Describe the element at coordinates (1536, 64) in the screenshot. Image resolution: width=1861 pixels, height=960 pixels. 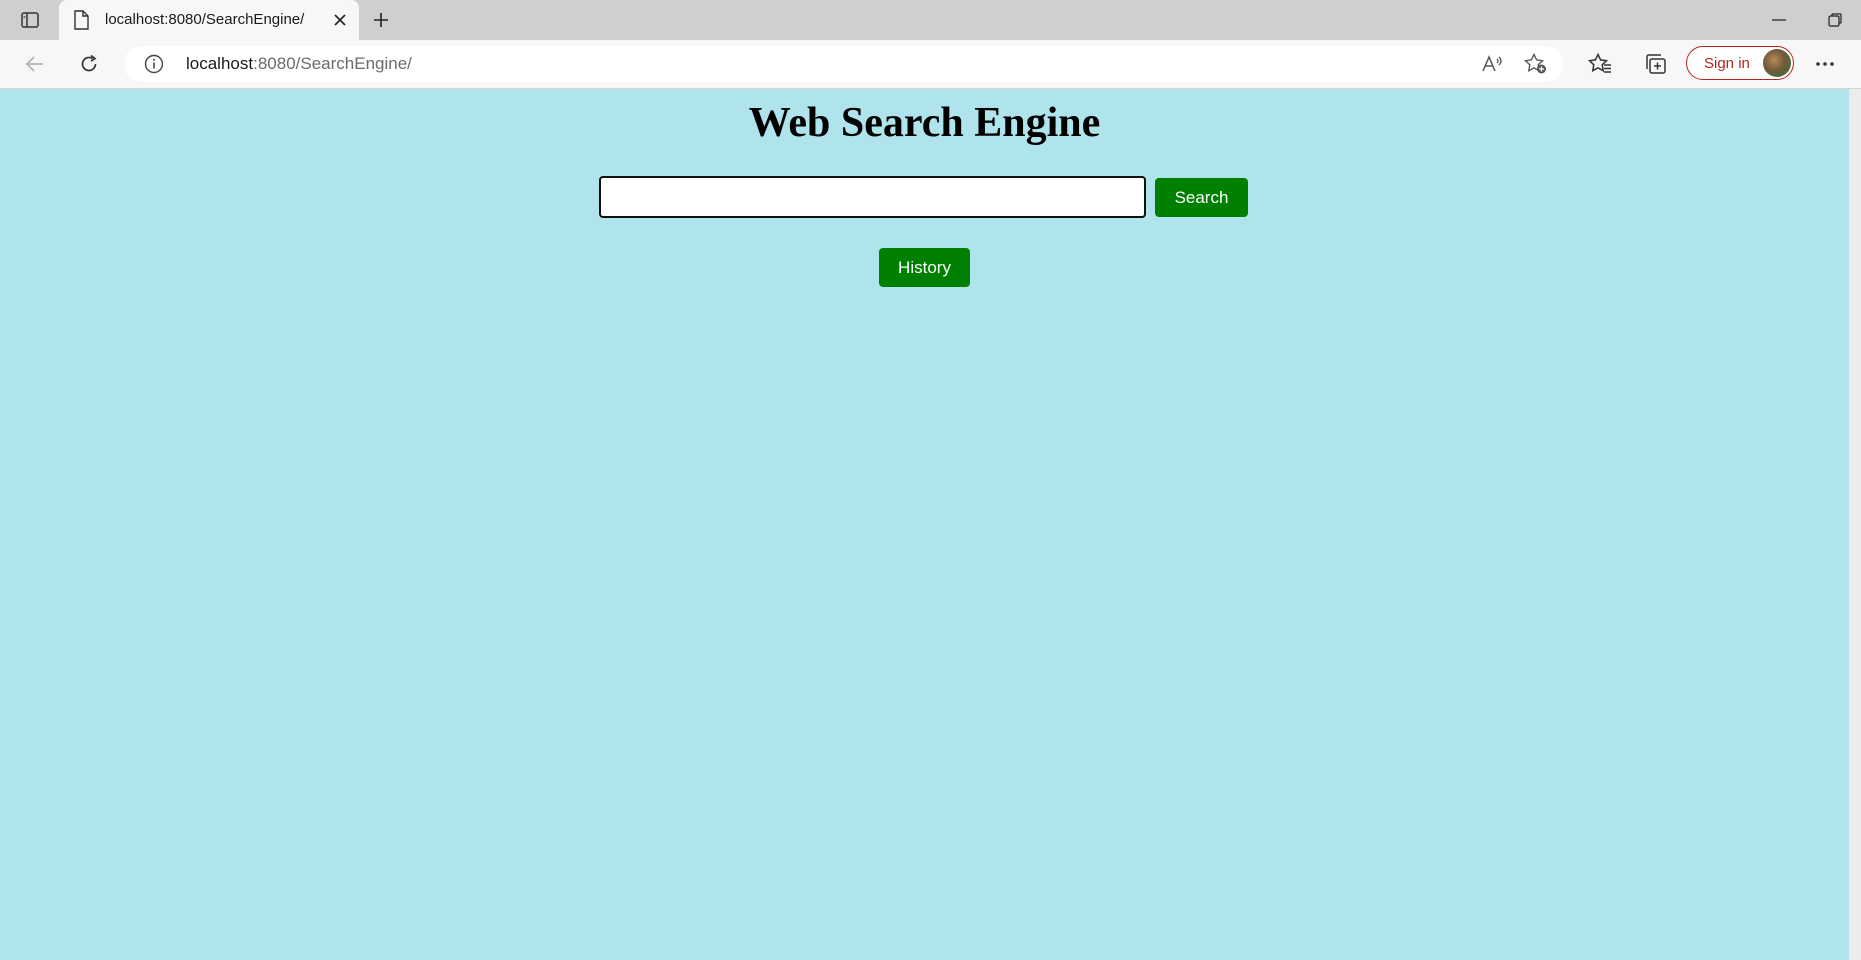
I see `add-favorite-icon` at that location.